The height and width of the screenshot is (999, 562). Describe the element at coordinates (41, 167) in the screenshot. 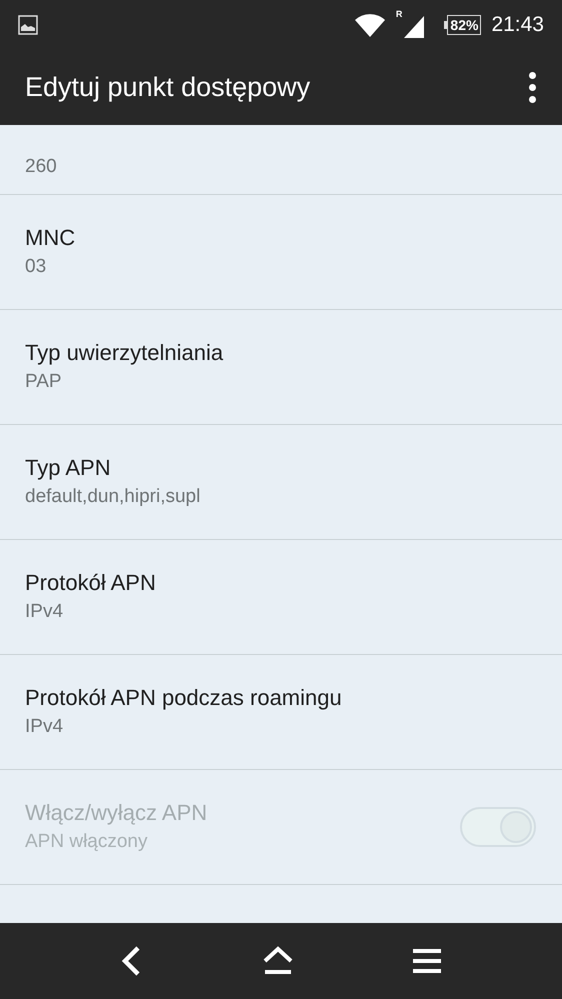

I see `setting-value: 260` at that location.